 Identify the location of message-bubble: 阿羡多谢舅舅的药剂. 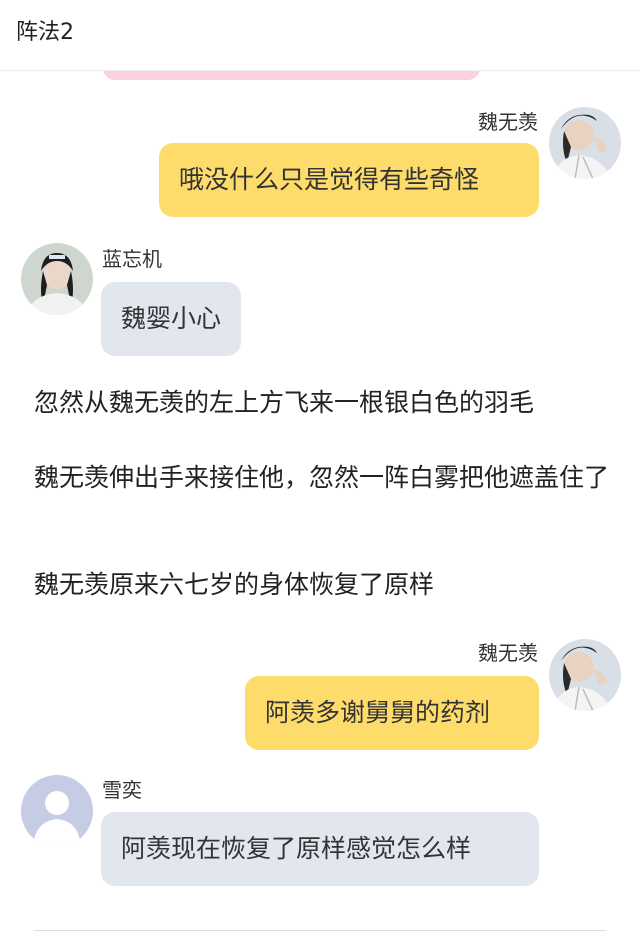
(392, 713).